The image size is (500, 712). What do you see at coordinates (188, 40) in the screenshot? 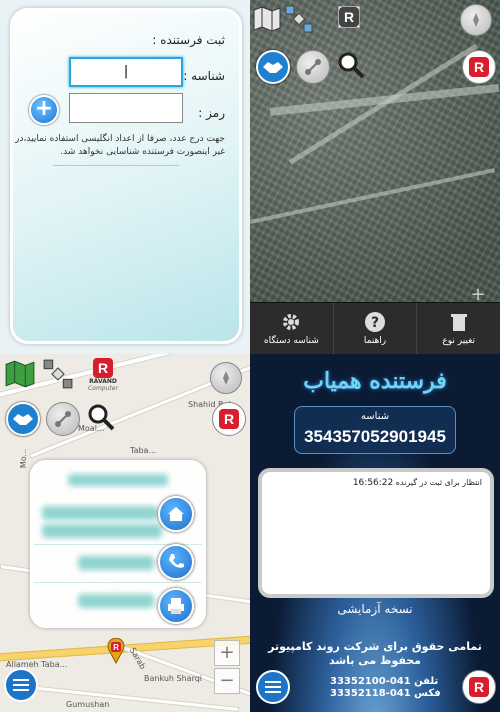
I see `registration-title: ثبت فرستنده :` at bounding box center [188, 40].